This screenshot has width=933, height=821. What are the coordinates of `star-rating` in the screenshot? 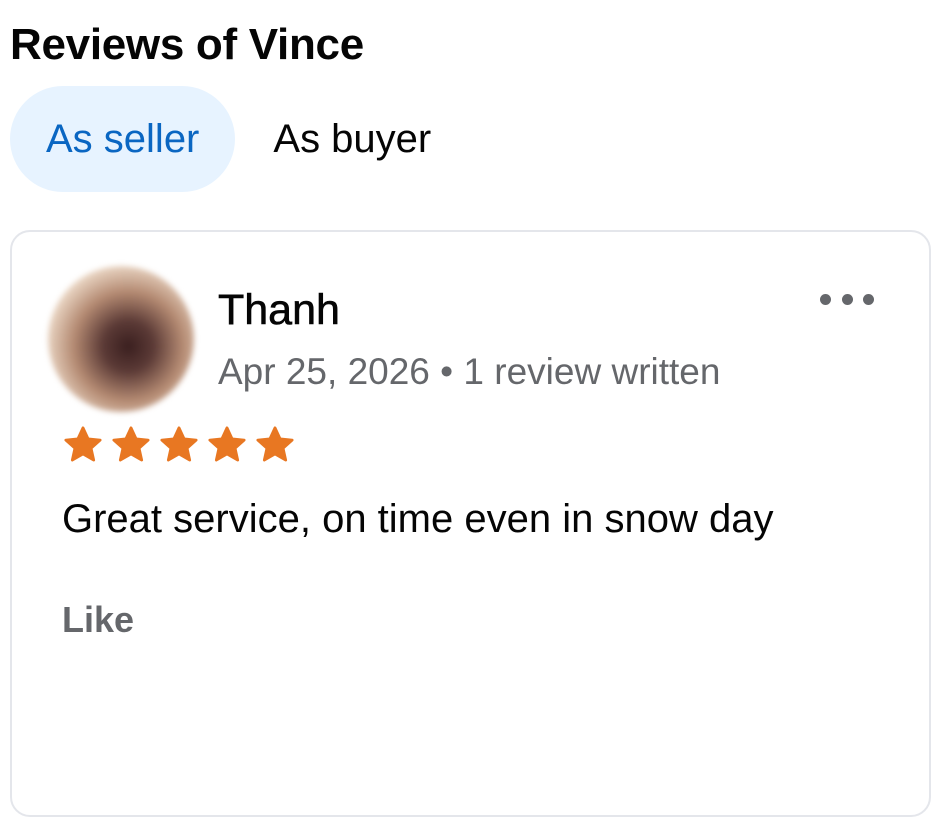 It's located at (179, 445).